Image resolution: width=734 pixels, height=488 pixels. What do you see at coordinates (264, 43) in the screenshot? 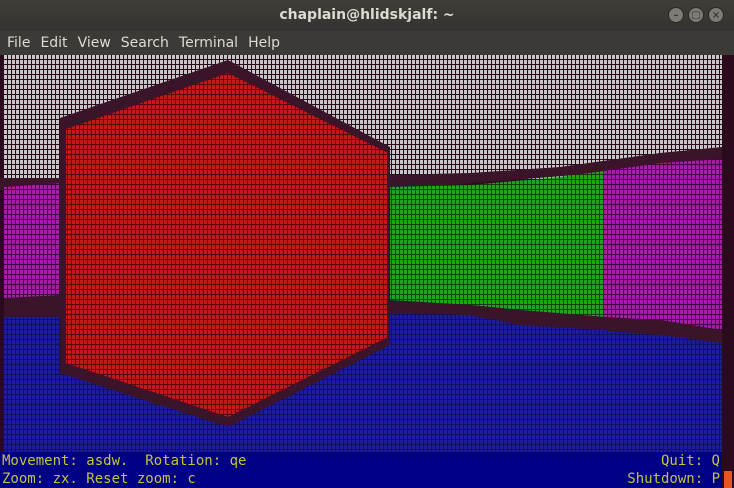
I see `menu-help: Help` at bounding box center [264, 43].